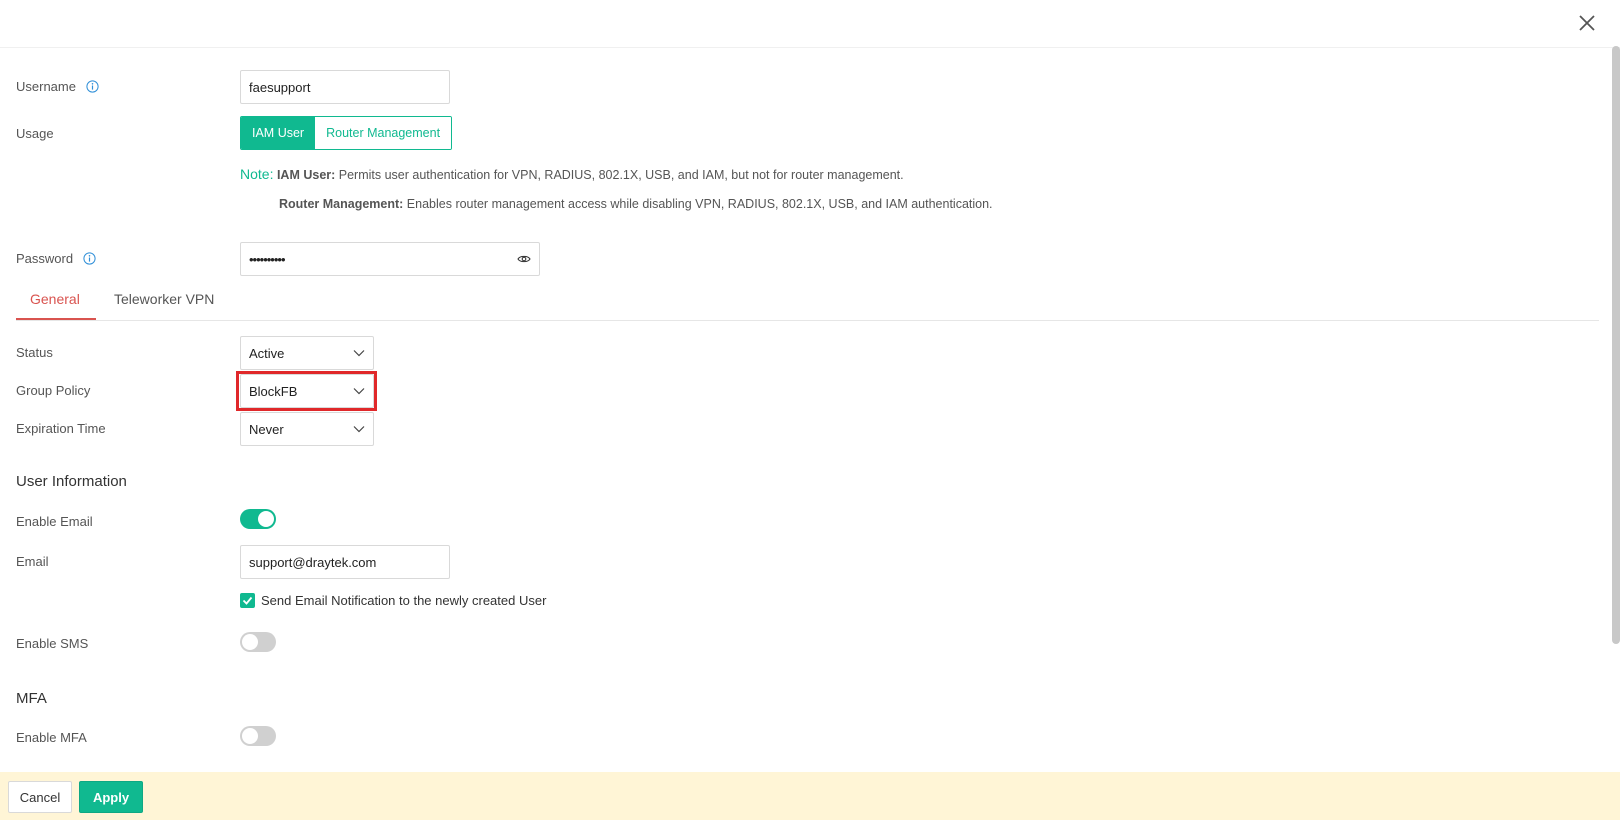 This screenshot has width=1620, height=820. Describe the element at coordinates (111, 797) in the screenshot. I see `apply-button: Apply` at that location.